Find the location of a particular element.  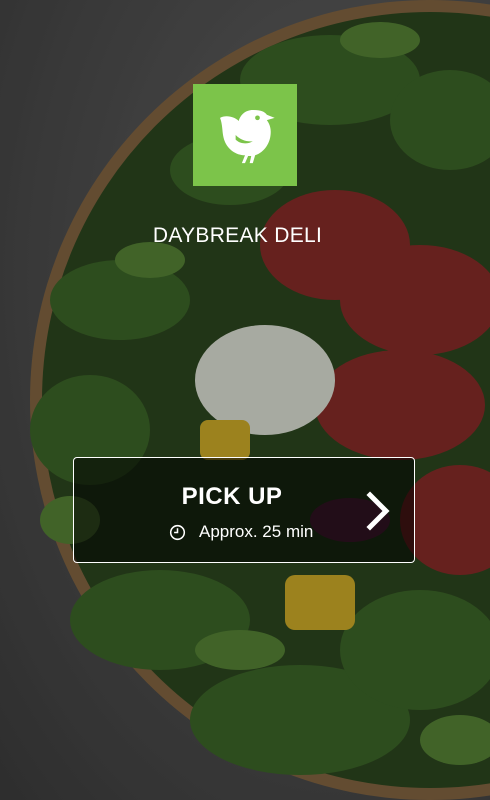

pickup-time: Approx. 25 min is located at coordinates (241, 532).